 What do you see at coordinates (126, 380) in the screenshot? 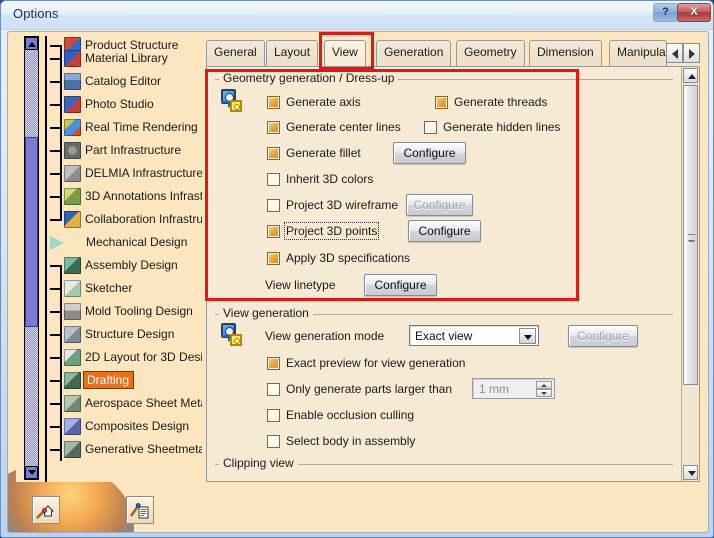
I see `tree-item-drafting: Drafting` at bounding box center [126, 380].